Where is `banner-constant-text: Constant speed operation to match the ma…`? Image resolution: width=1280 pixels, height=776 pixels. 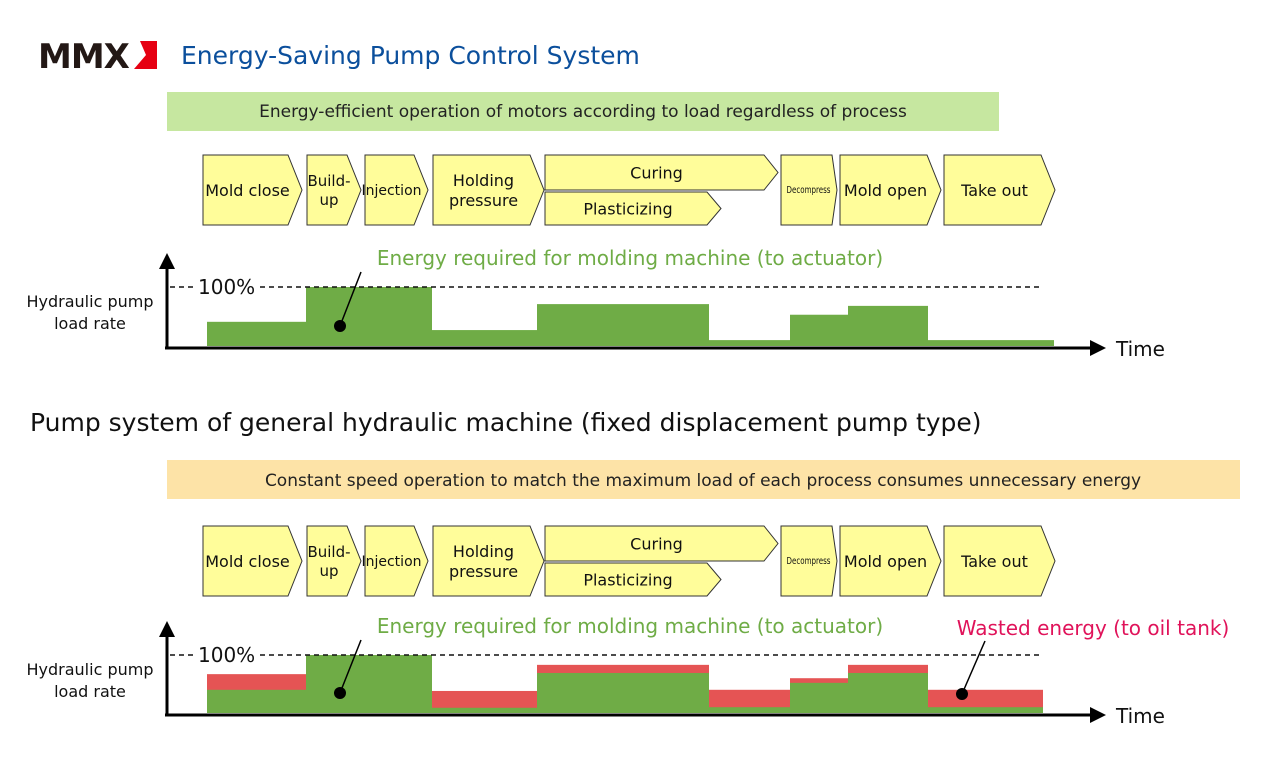 banner-constant-text: Constant speed operation to match the ma… is located at coordinates (703, 481).